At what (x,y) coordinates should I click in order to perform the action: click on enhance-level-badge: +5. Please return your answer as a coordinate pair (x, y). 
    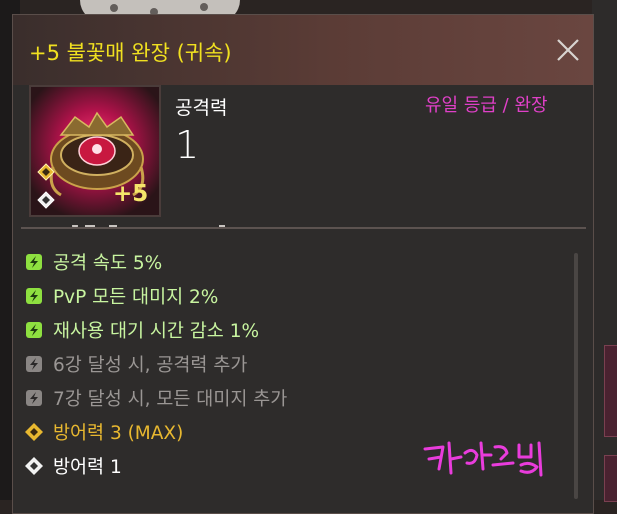
    Looking at the image, I should click on (131, 194).